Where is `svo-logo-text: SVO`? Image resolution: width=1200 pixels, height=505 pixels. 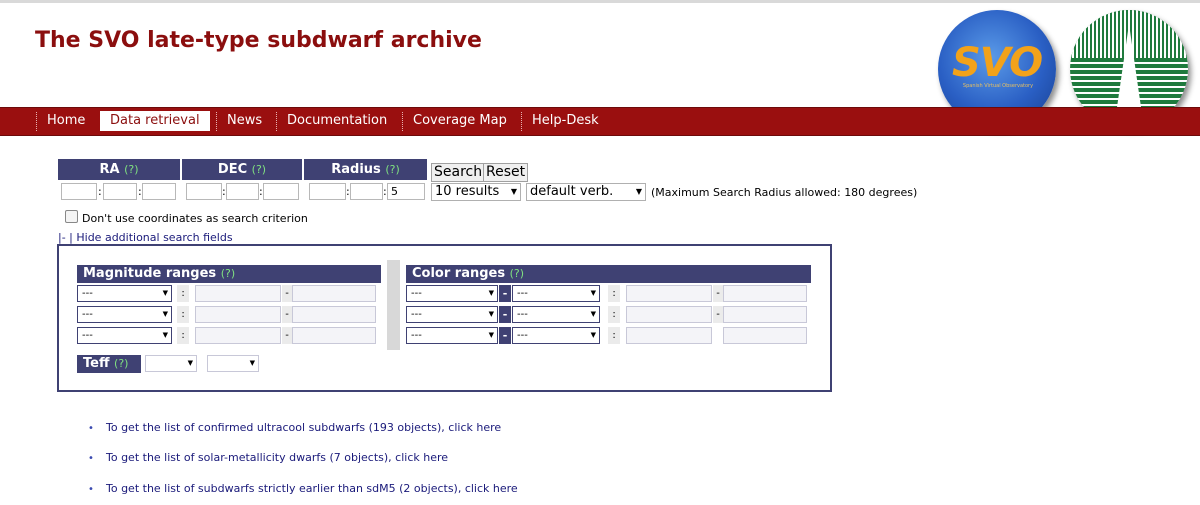
svo-logo-text: SVO is located at coordinates (997, 63).